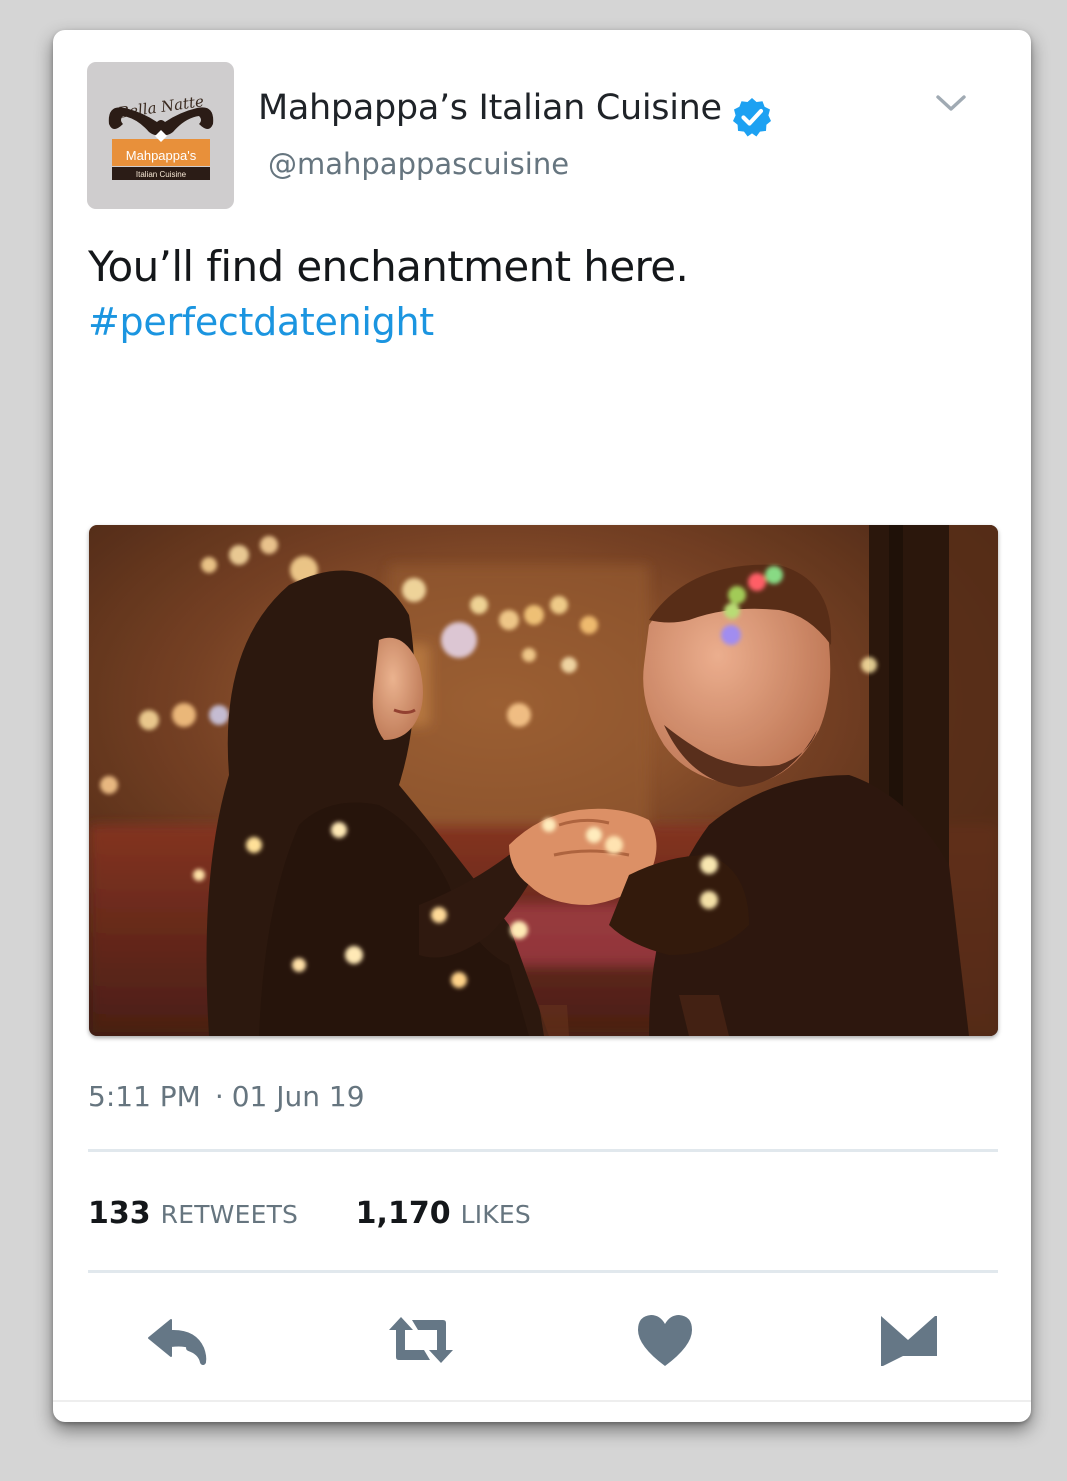 This screenshot has width=1067, height=1481. Describe the element at coordinates (226, 1096) in the screenshot. I see `tweet-timestamp: 5:11 PM · 01 Jun 19` at that location.